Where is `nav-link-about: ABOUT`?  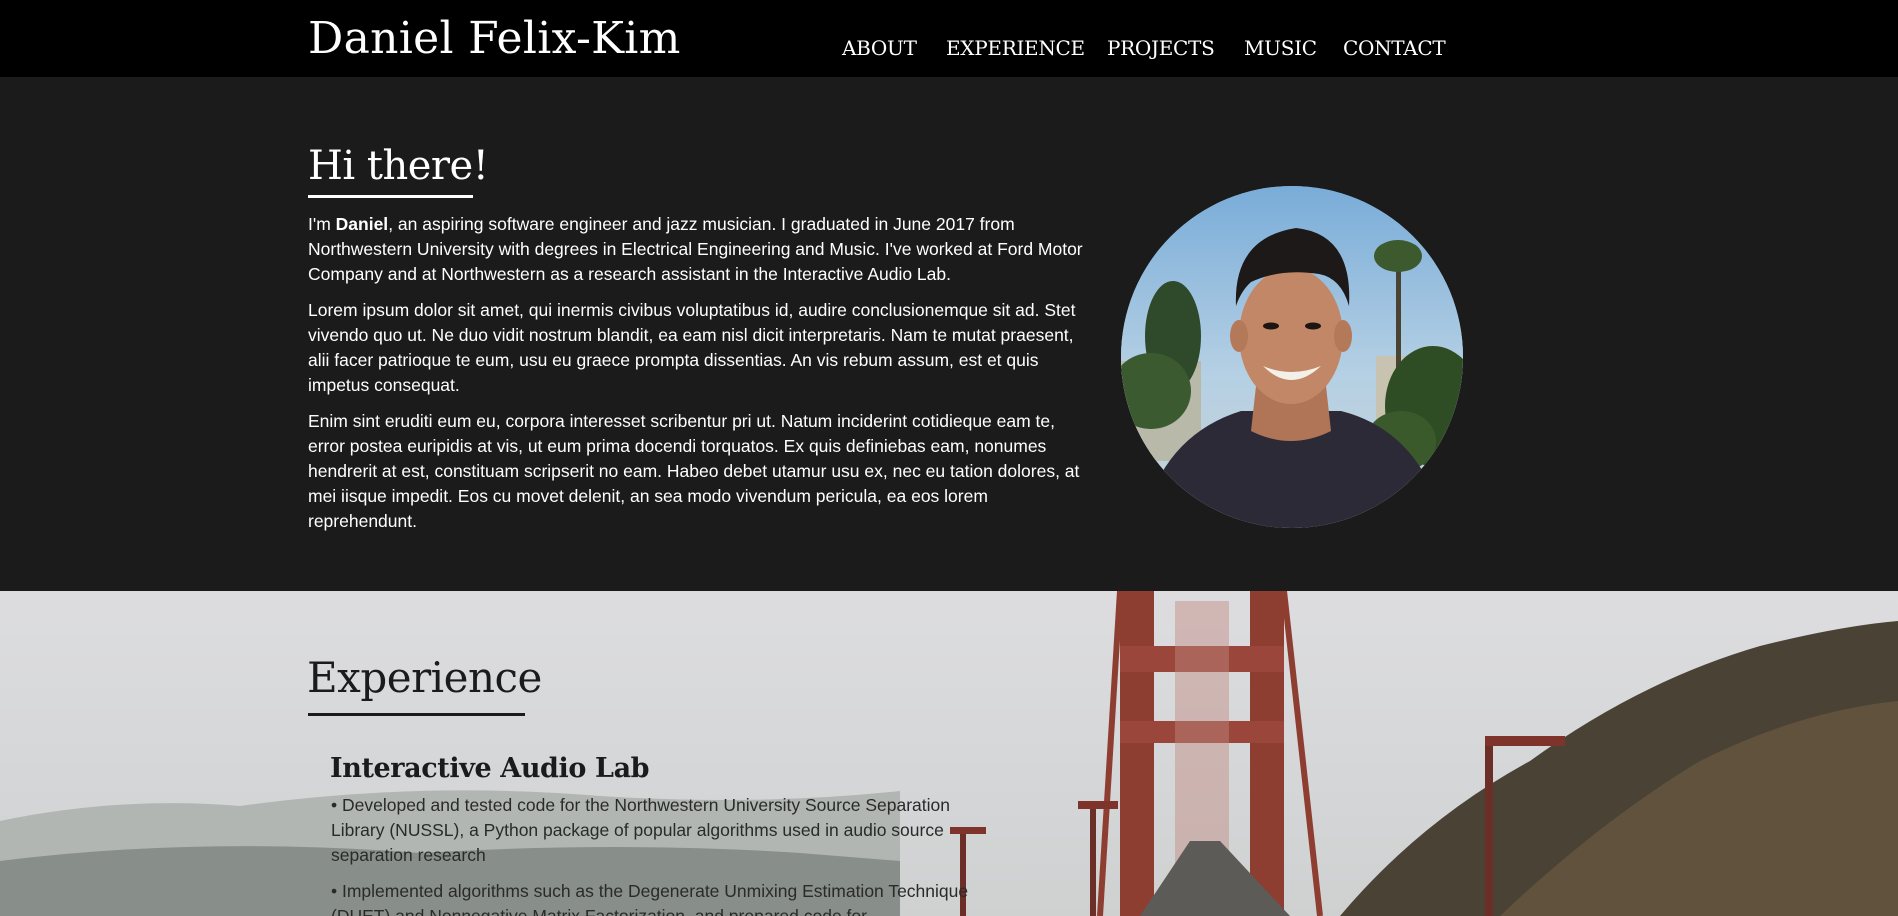 nav-link-about: ABOUT is located at coordinates (879, 48).